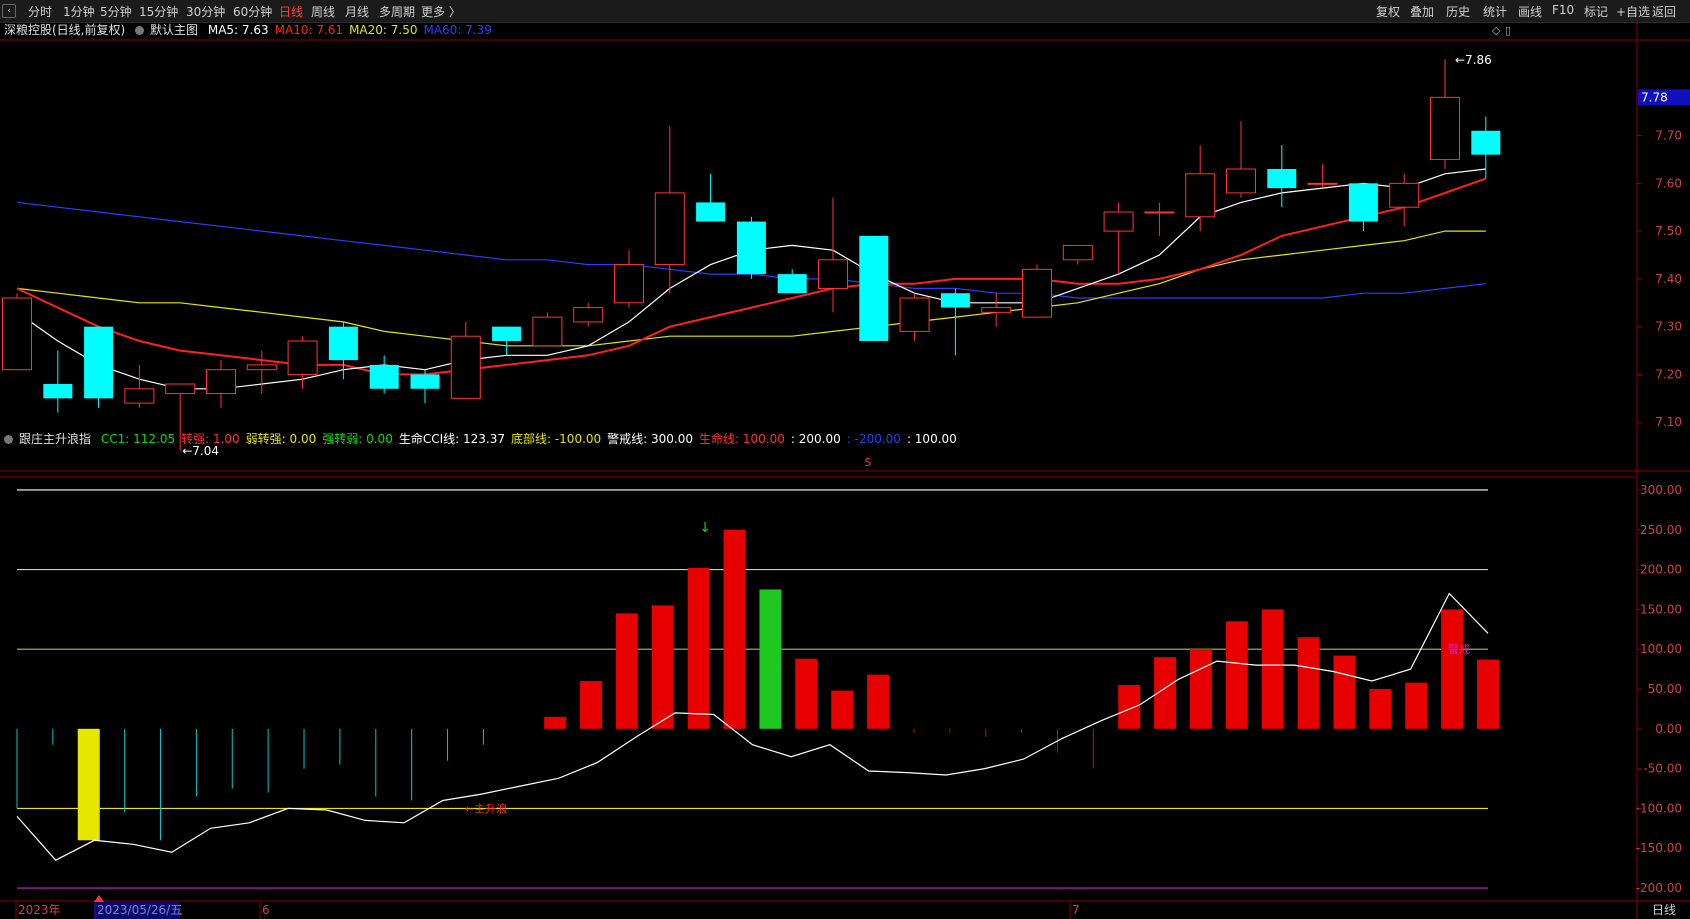 The width and height of the screenshot is (1690, 919). What do you see at coordinates (174, 30) in the screenshot?
I see `template-name: 默认主图` at bounding box center [174, 30].